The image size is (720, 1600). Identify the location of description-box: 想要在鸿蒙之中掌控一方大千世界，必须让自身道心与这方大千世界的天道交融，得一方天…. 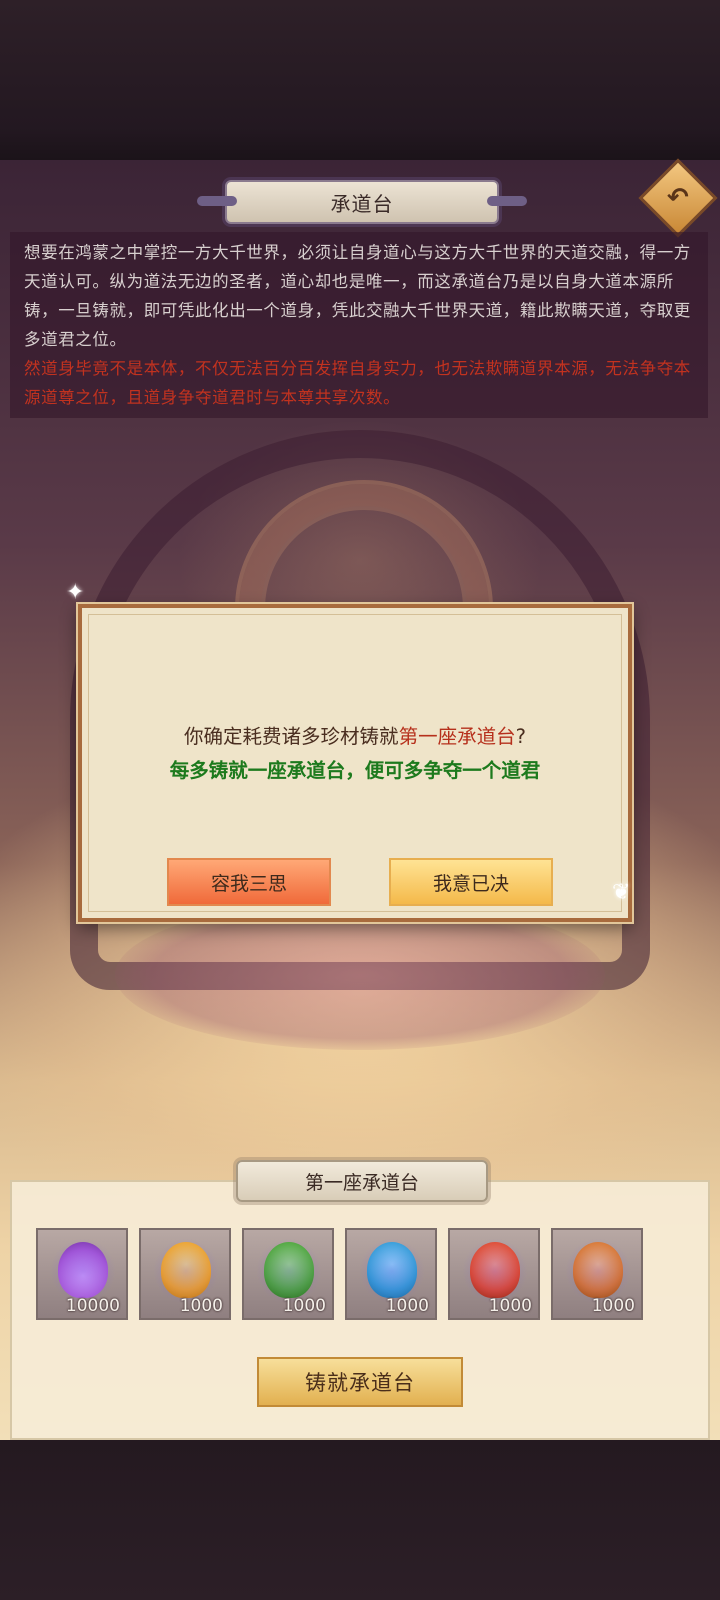
(359, 325).